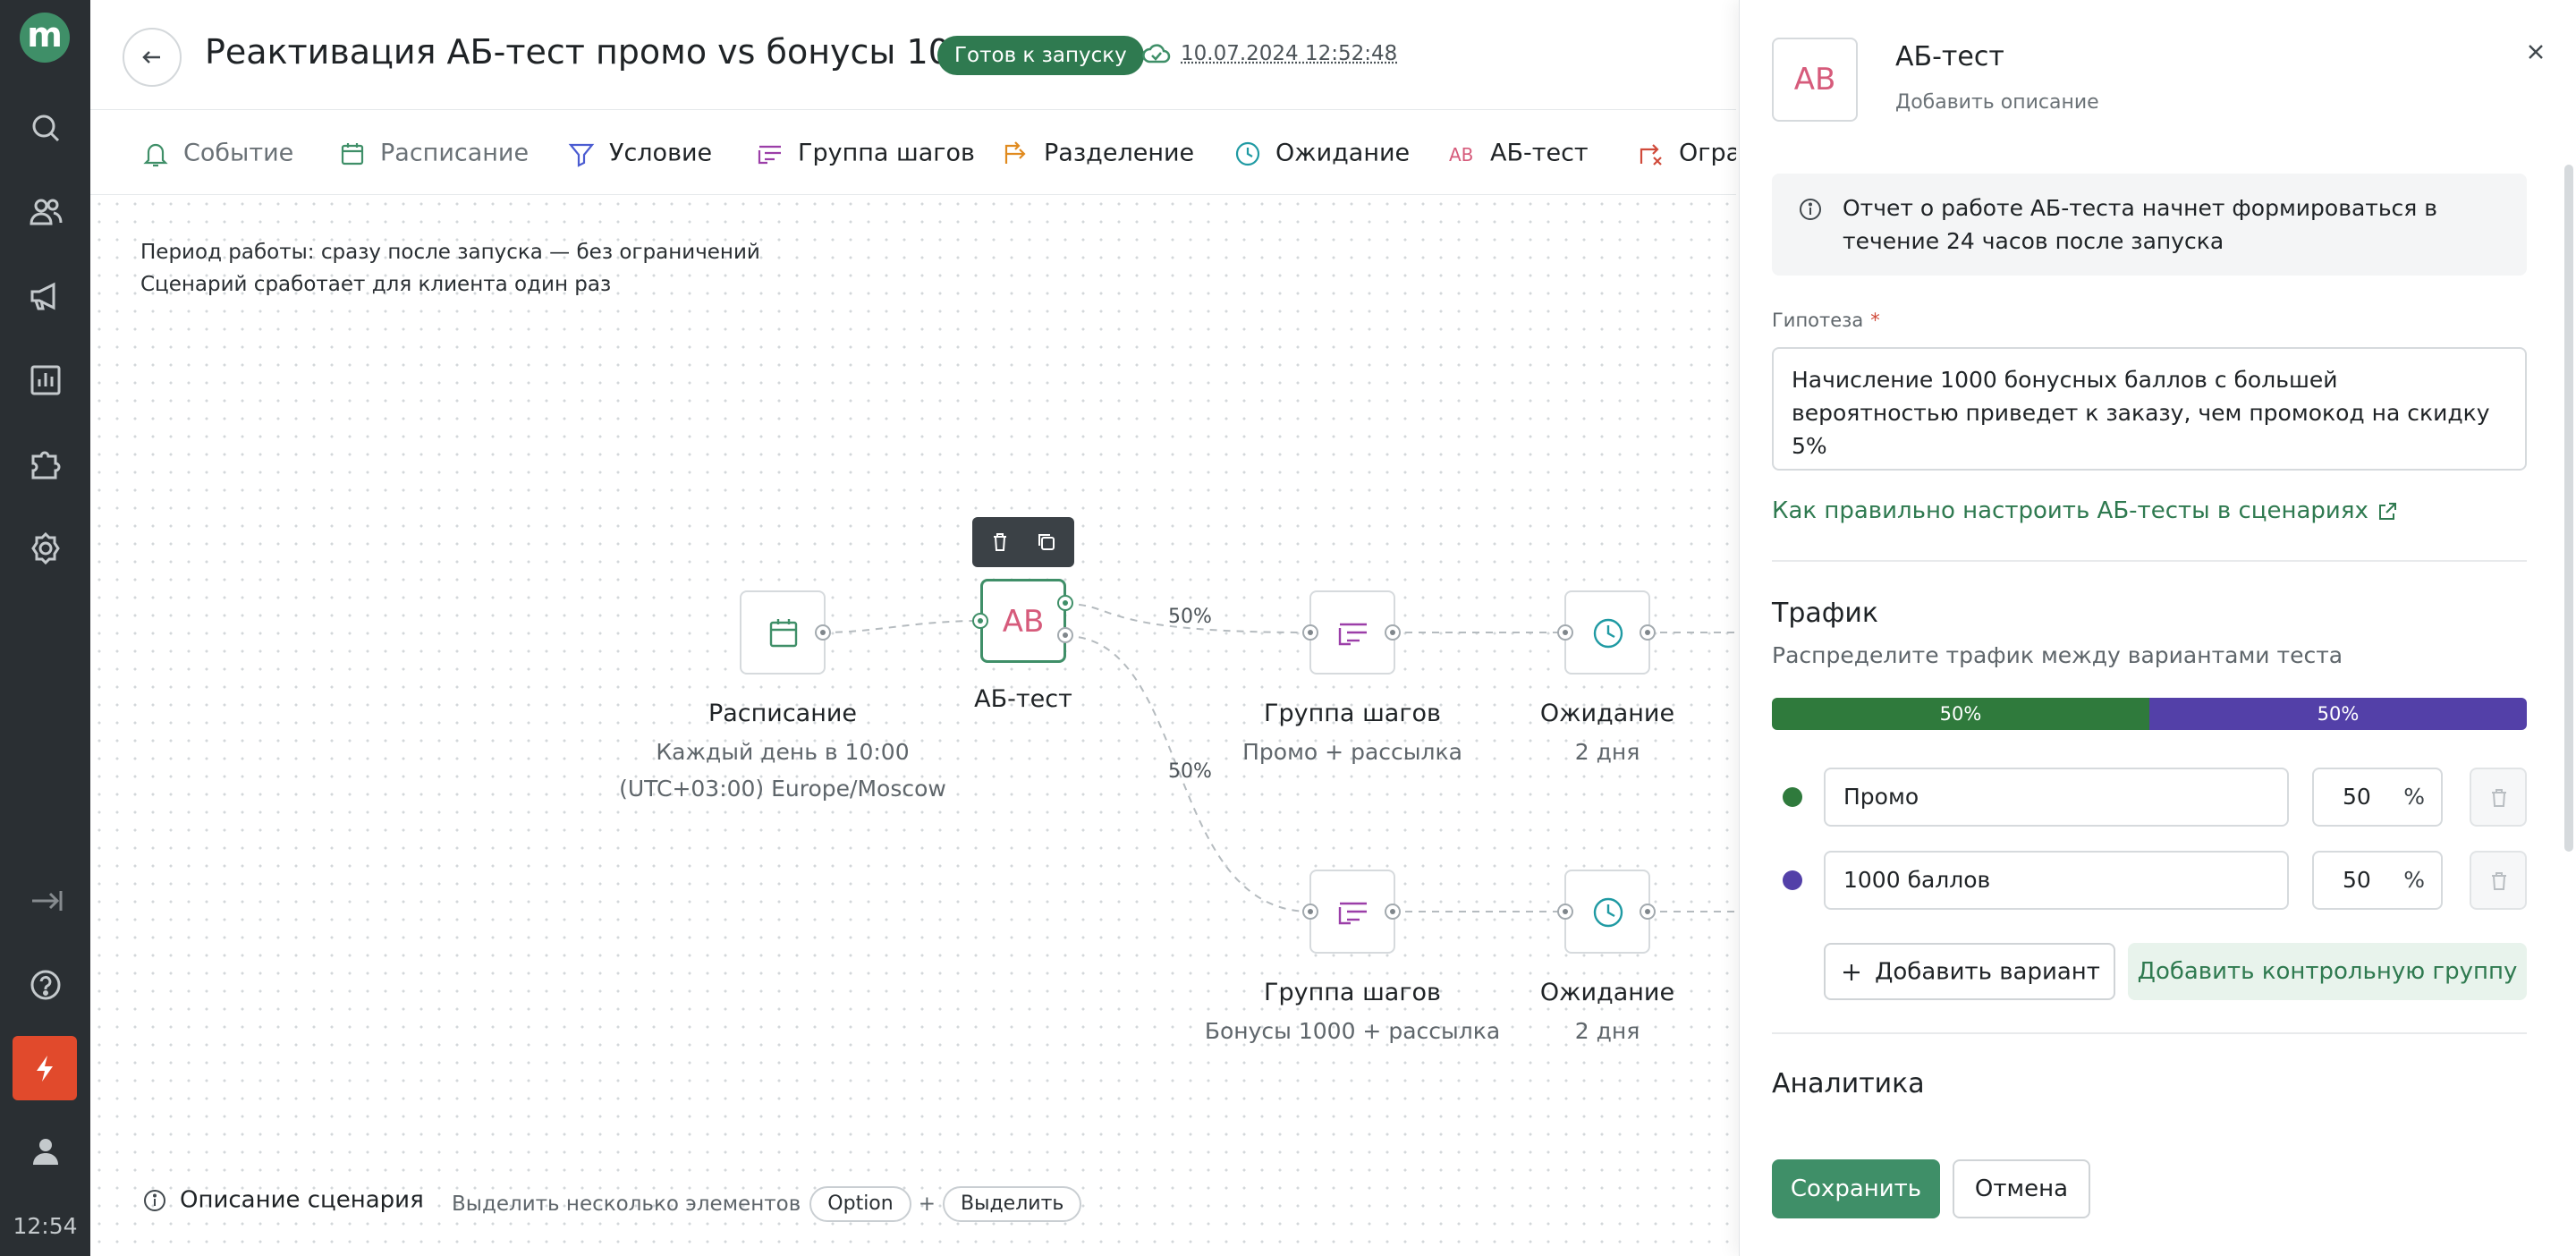 This screenshot has height=1256, width=2576. What do you see at coordinates (45, 128) in the screenshot?
I see `search-icon` at bounding box center [45, 128].